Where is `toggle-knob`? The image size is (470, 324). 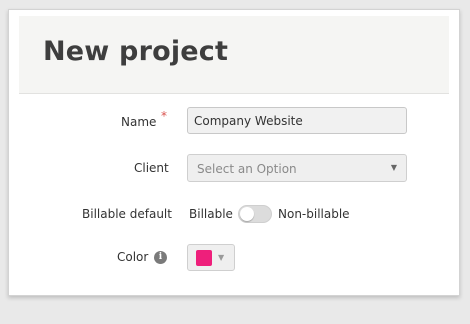
toggle-knob is located at coordinates (247, 214).